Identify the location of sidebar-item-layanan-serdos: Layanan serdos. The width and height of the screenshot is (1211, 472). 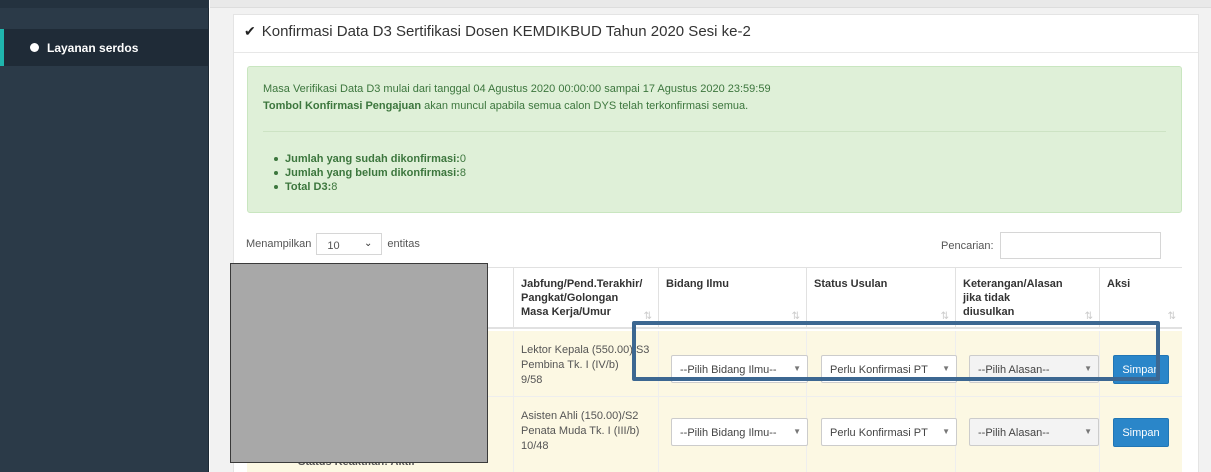
(104, 47).